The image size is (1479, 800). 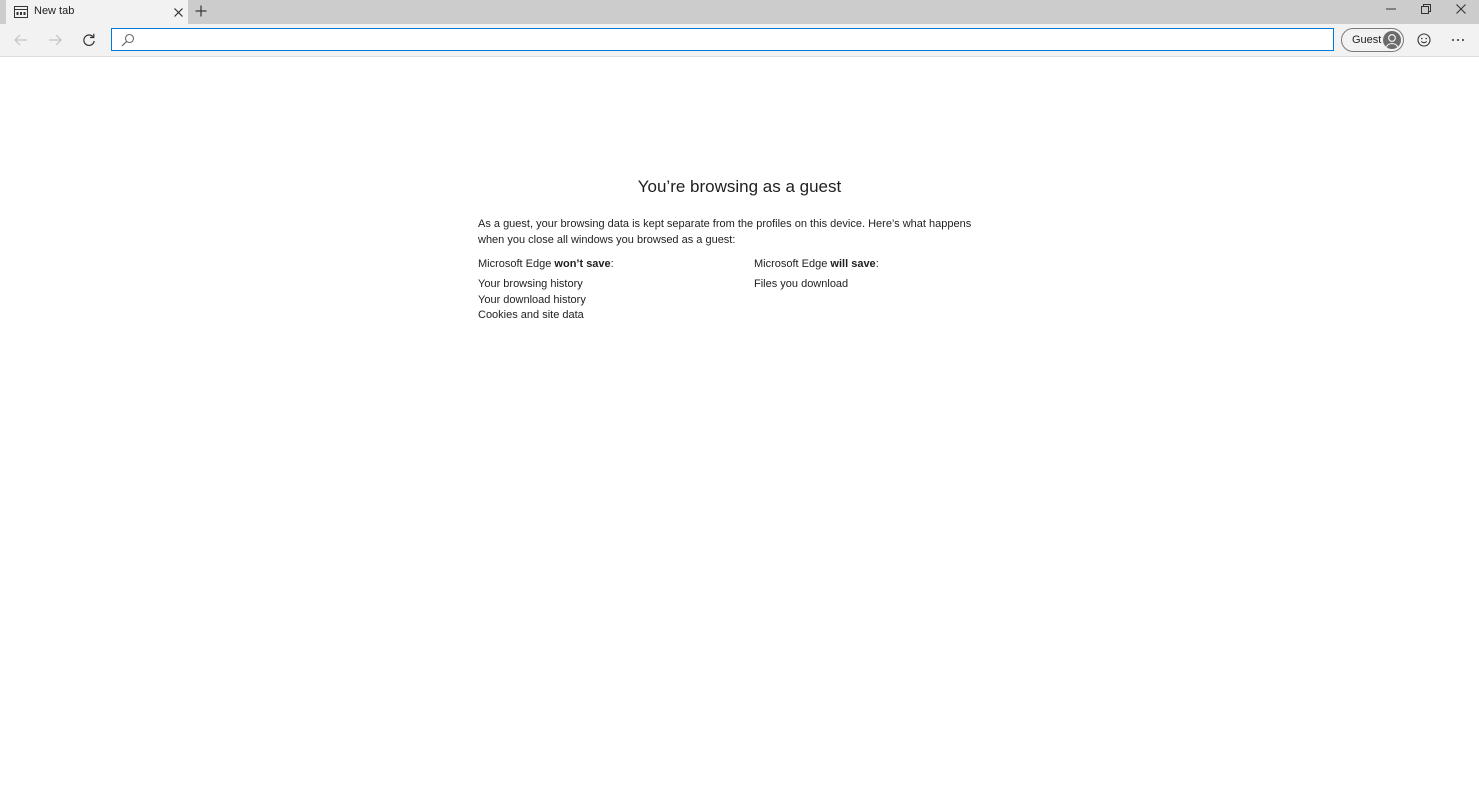 What do you see at coordinates (739, 12) in the screenshot?
I see `tab-strip: New tab` at bounding box center [739, 12].